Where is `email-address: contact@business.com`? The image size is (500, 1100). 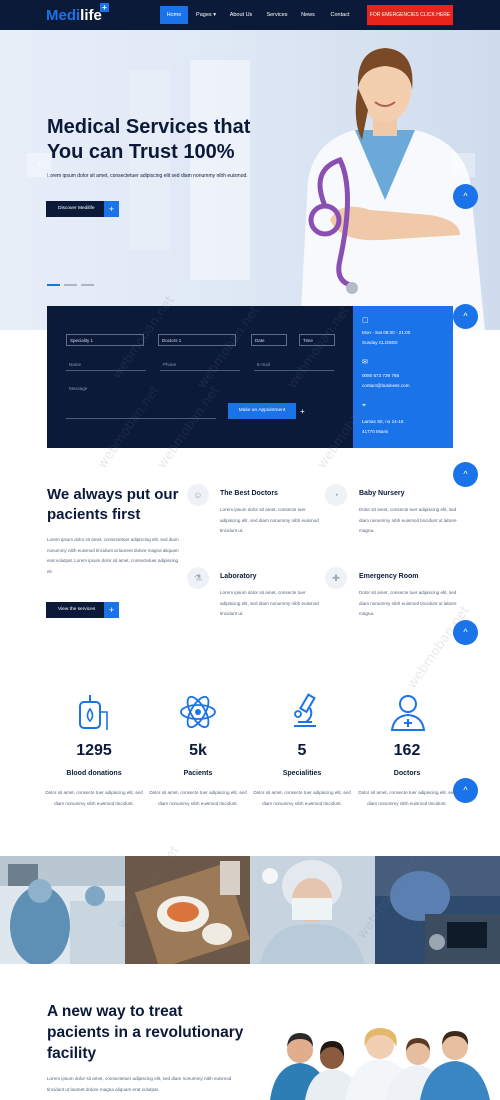
email-address: contact@business.com is located at coordinates (386, 386).